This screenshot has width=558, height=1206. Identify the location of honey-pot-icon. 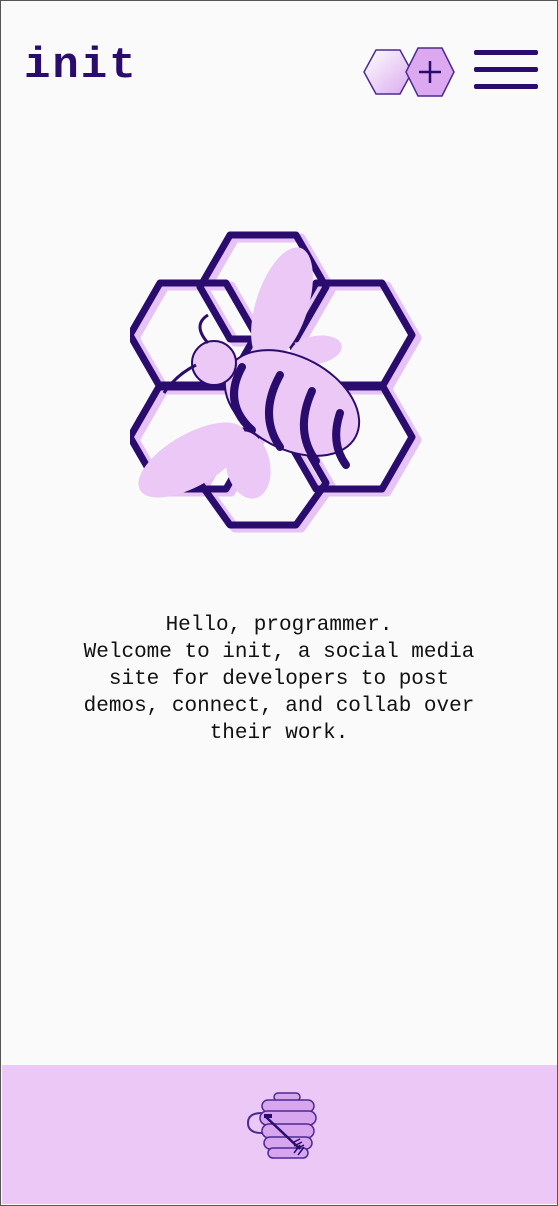
(281, 1125).